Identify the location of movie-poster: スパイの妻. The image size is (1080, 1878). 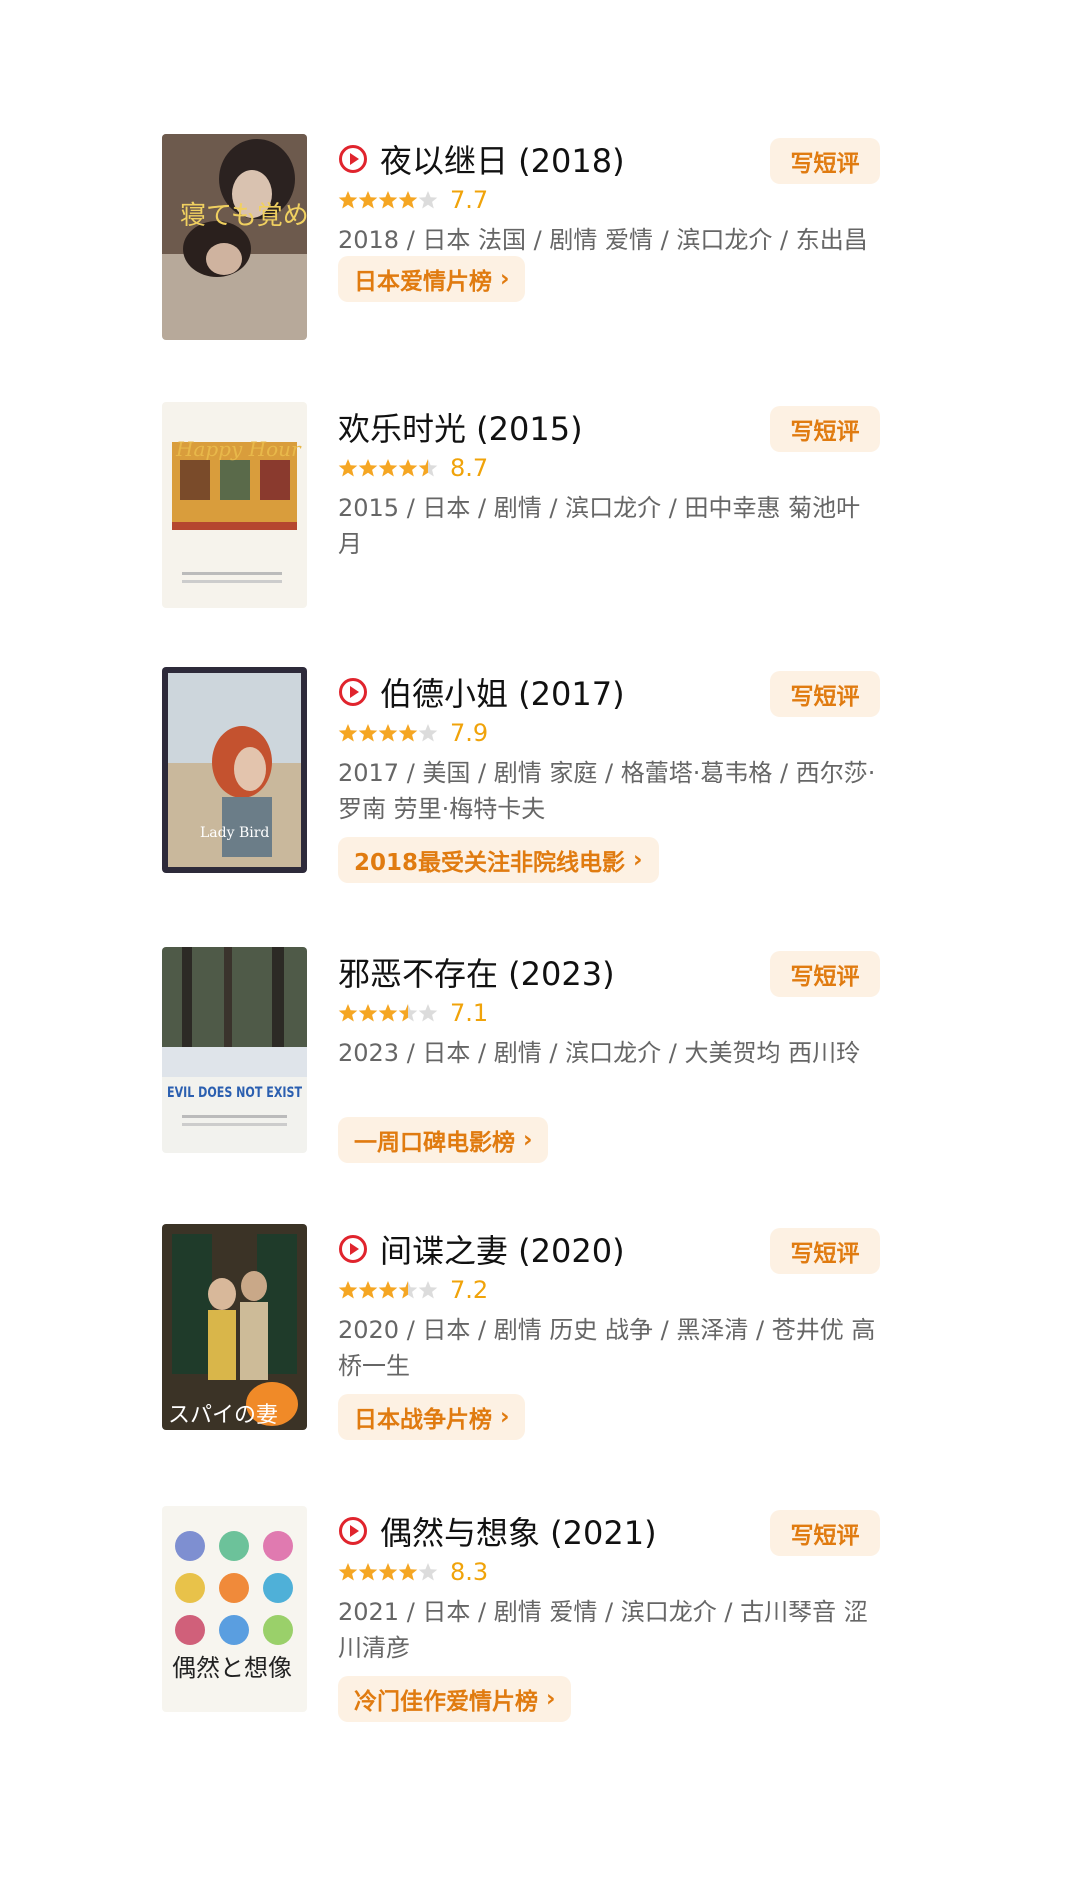
(234, 1327).